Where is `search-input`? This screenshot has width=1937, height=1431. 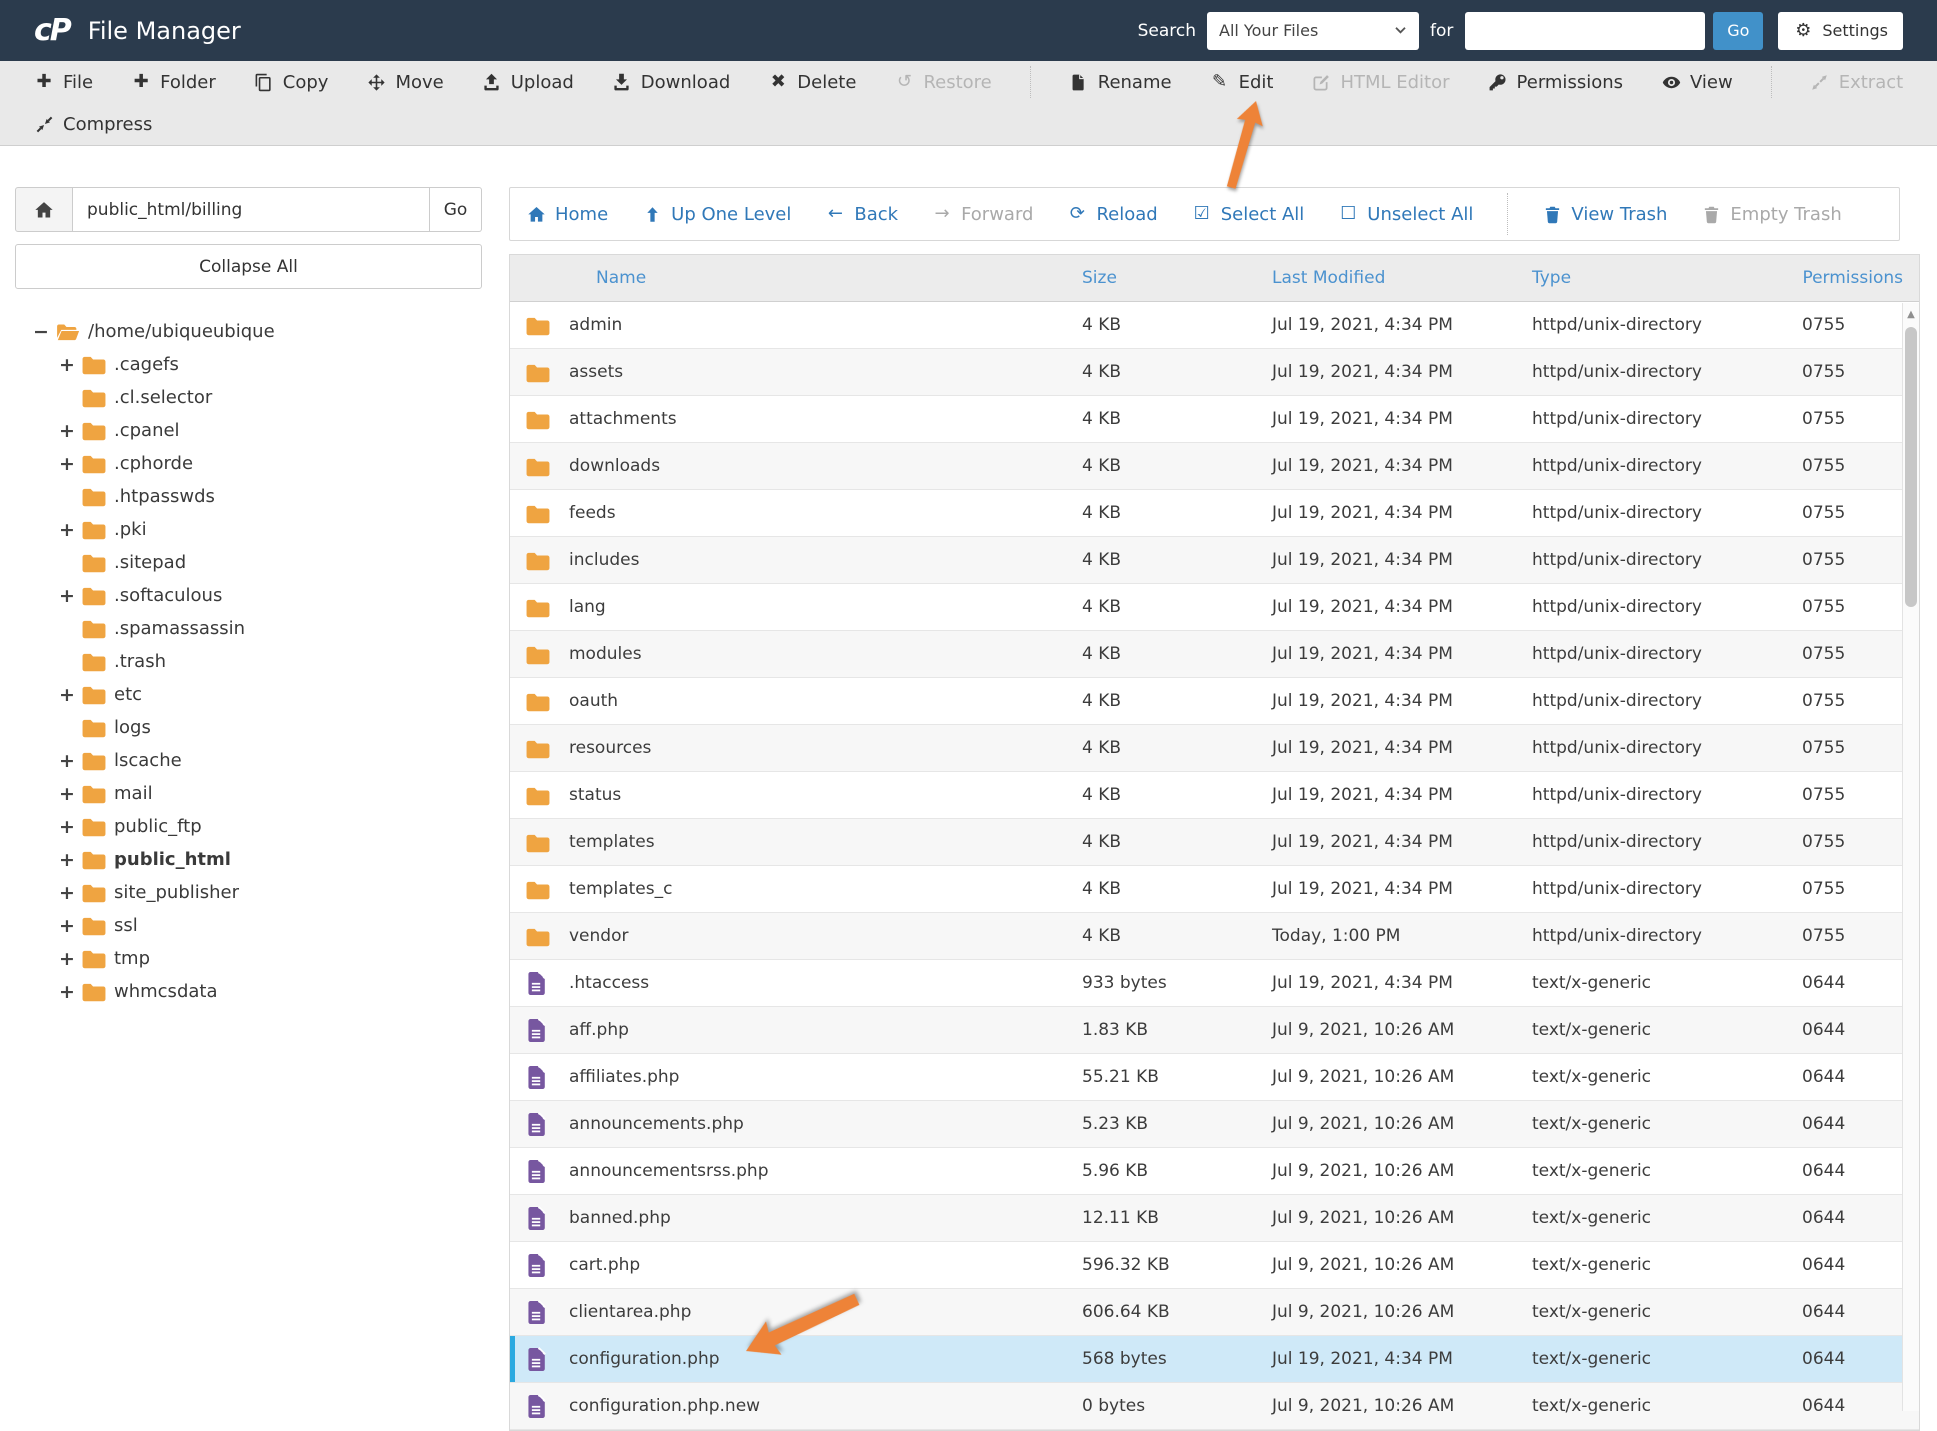
search-input is located at coordinates (1585, 30).